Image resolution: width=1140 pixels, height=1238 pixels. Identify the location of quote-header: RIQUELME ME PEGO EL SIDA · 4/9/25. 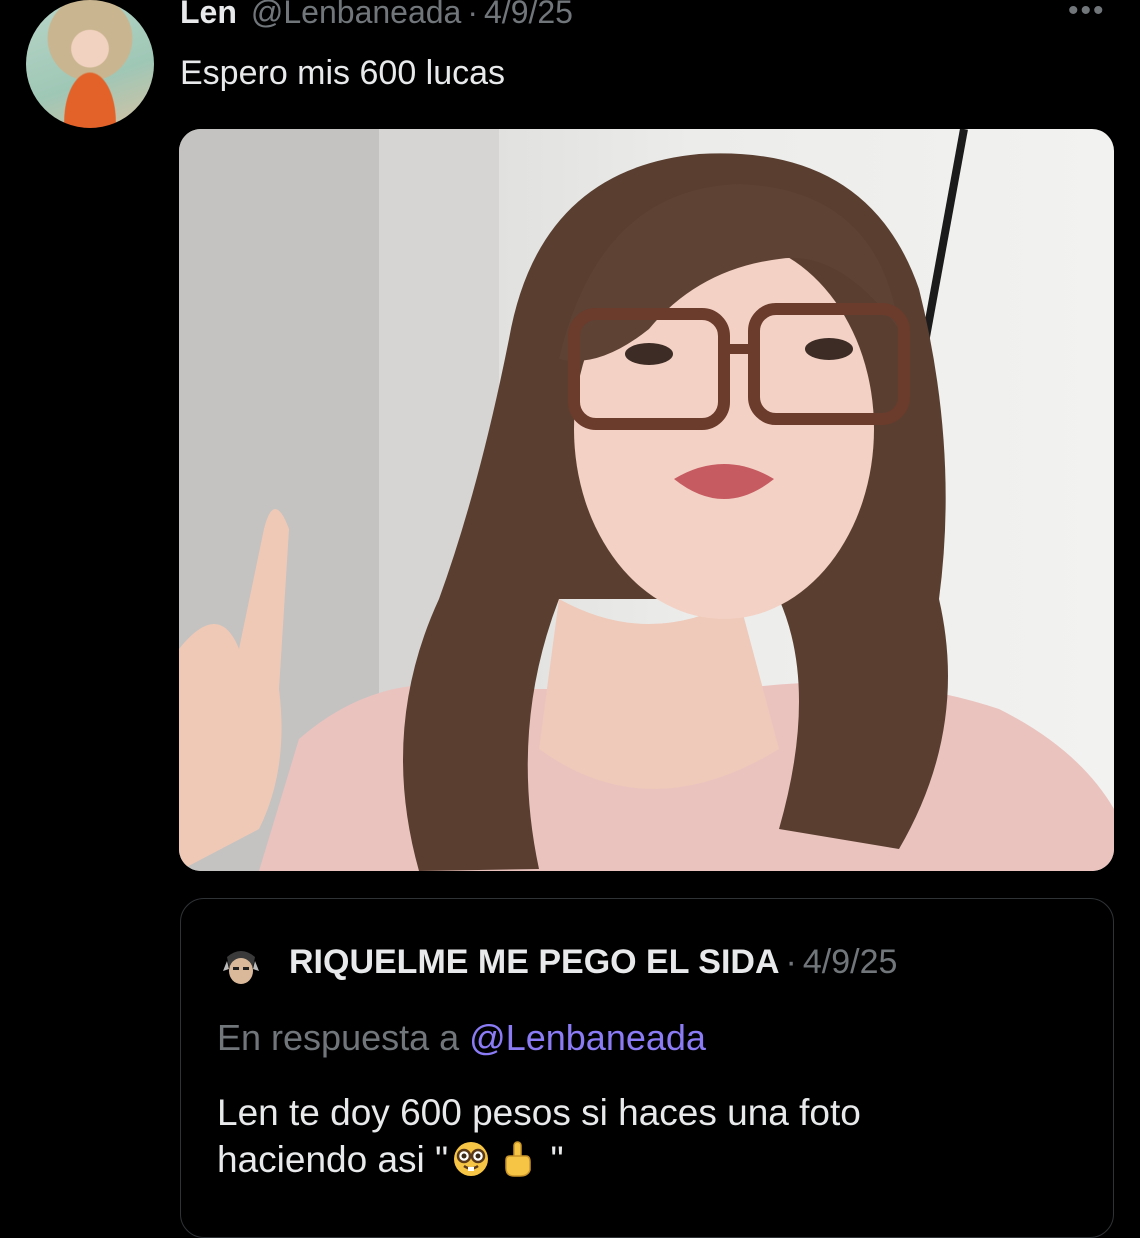
(593, 962).